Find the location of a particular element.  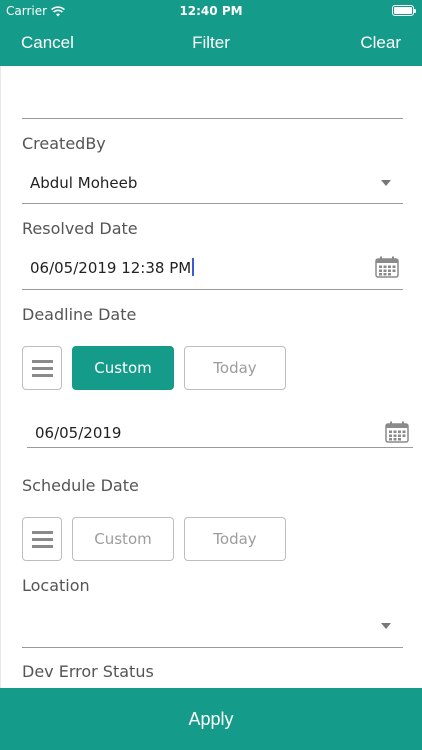

nav-bar: Cancel Filter Clear is located at coordinates (211, 44).